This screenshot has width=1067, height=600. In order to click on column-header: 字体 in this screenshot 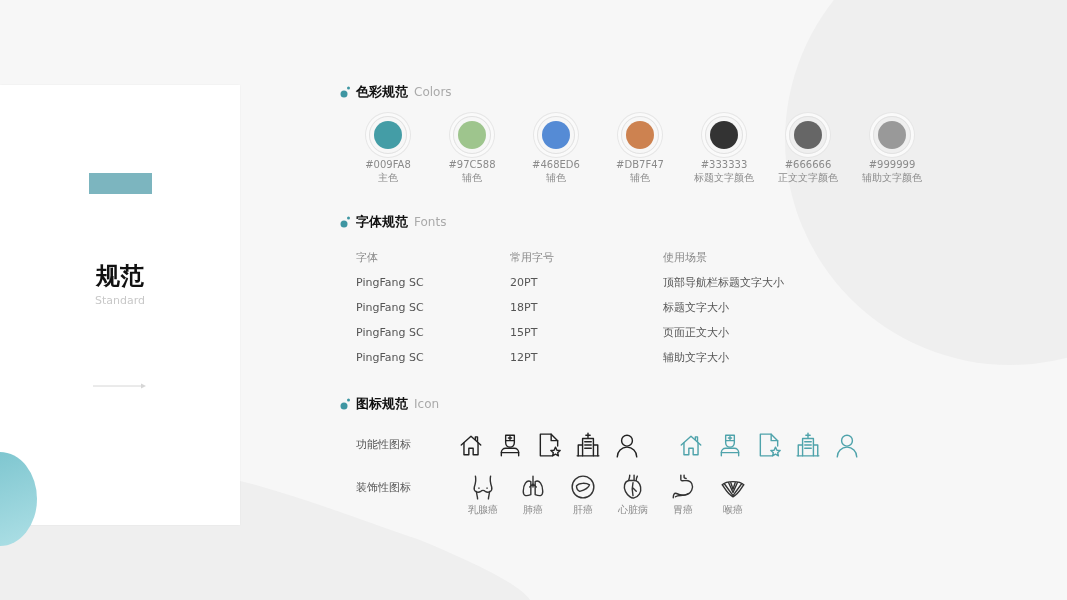, I will do `click(367, 258)`.